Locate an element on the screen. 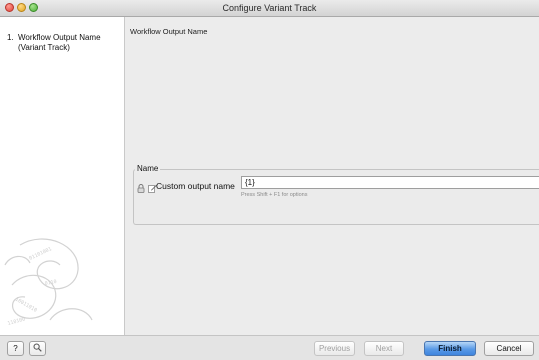 This screenshot has width=539, height=360. help-button: ? is located at coordinates (15, 348).